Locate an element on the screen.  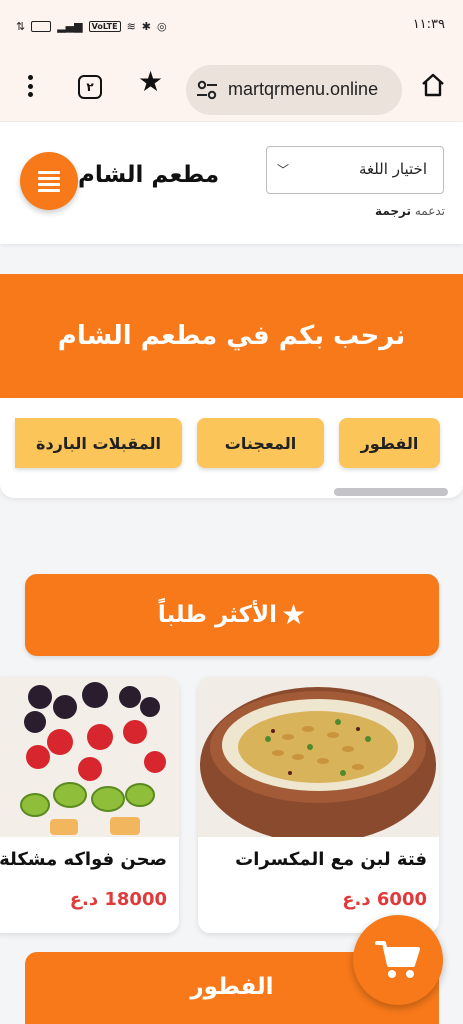
product-name: فتة لبن مع المكسرات is located at coordinates (331, 859).